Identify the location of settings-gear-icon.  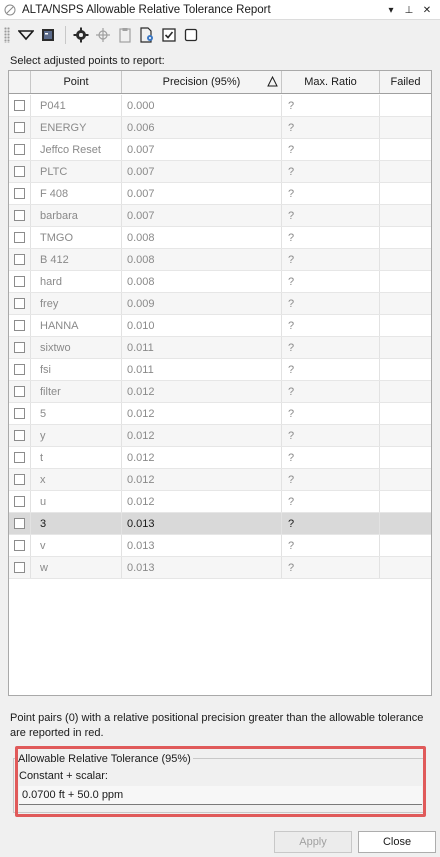
(81, 35).